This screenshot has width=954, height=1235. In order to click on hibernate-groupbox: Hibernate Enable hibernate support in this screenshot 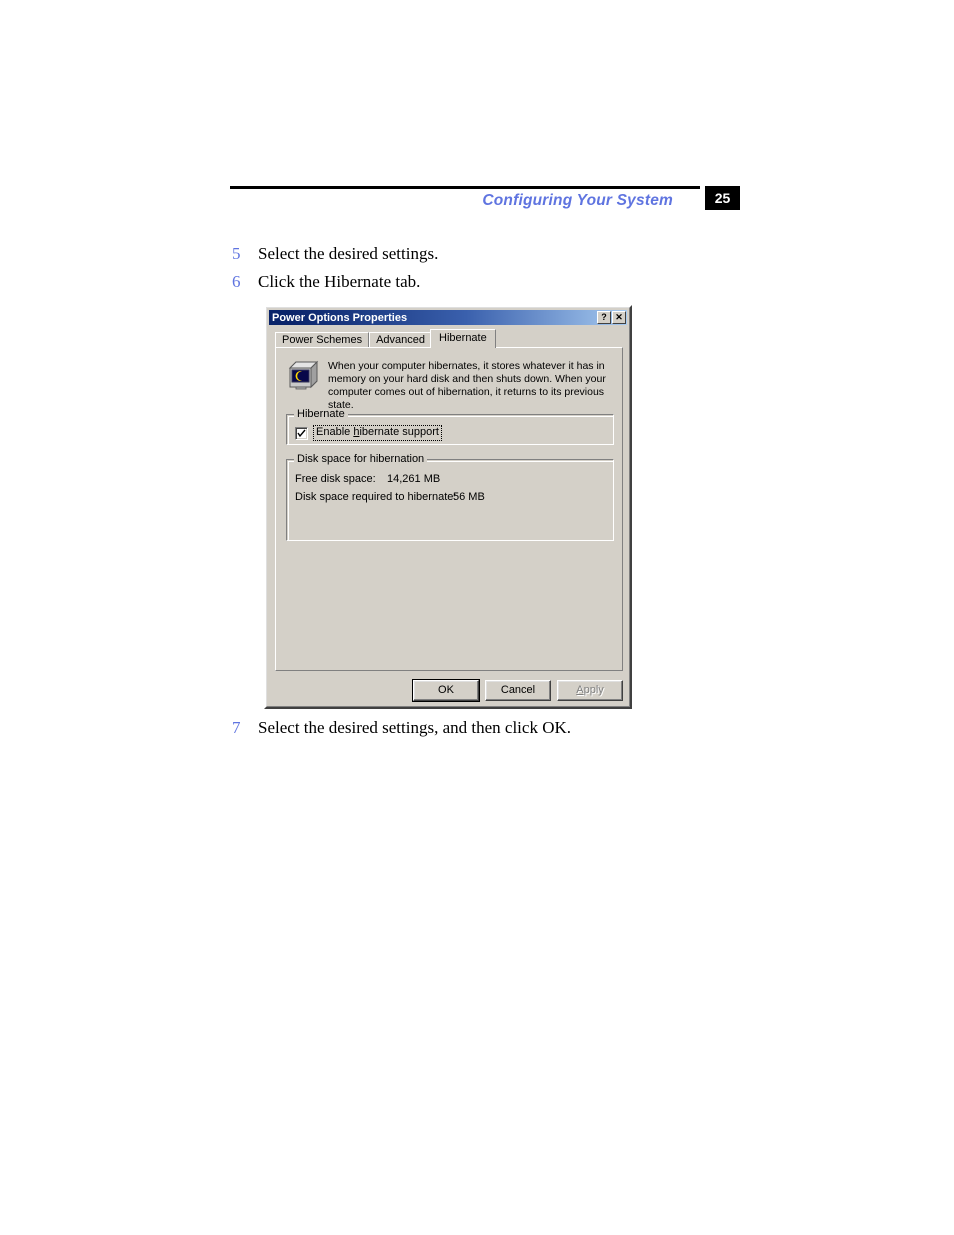, I will do `click(450, 426)`.